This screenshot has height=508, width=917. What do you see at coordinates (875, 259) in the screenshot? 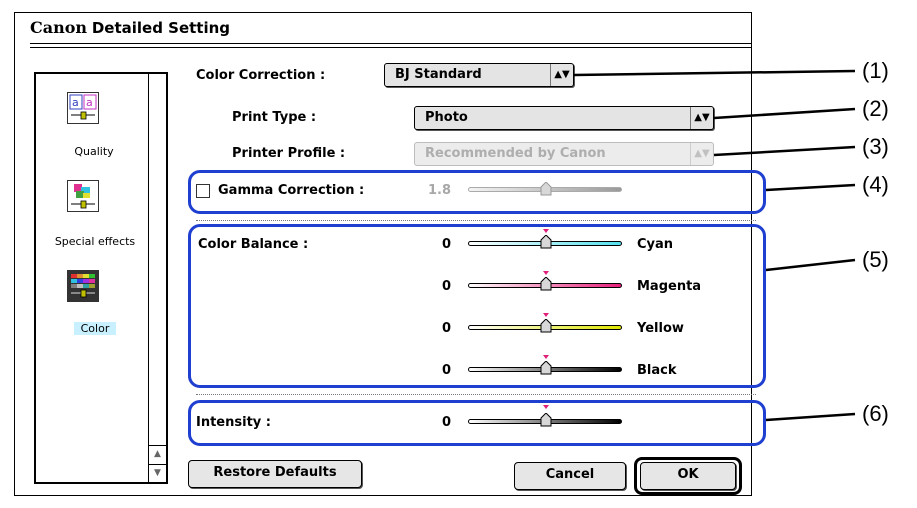
I see `callout-5: (5)` at bounding box center [875, 259].